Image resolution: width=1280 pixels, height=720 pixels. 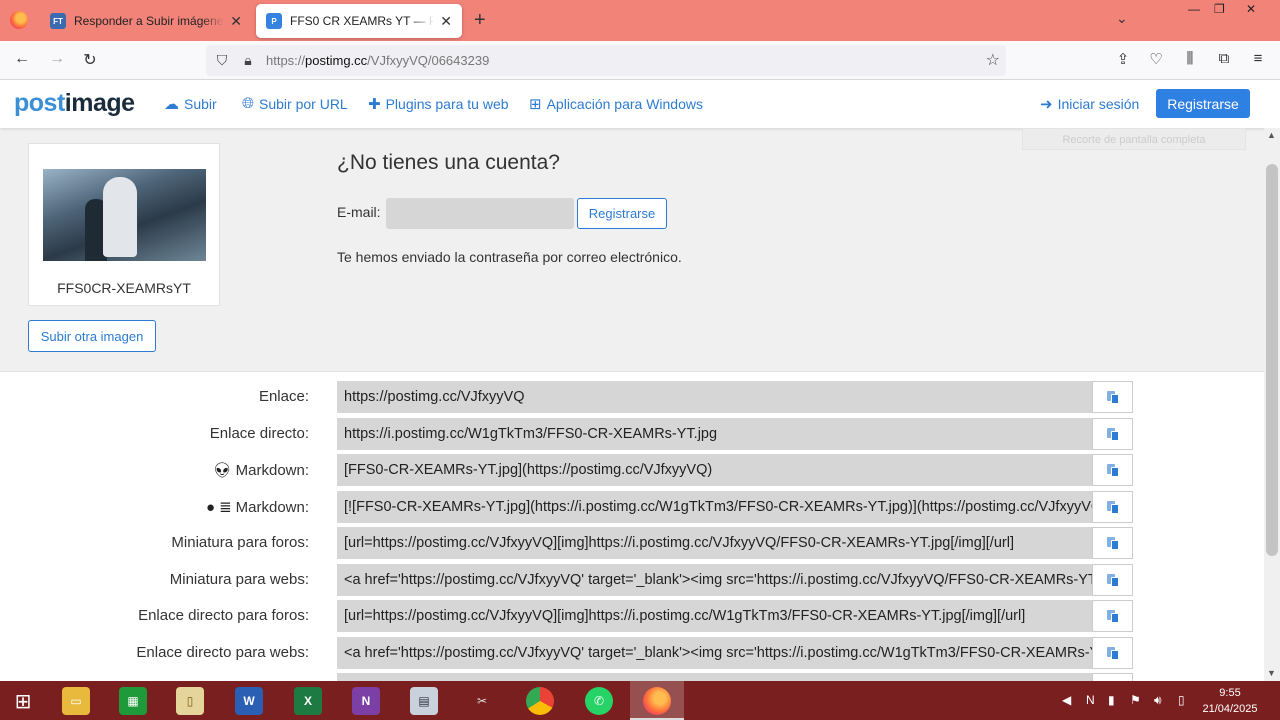 I want to click on thumbnail-caption: FFS0CR-XEAMRsYT, so click(x=124, y=288).